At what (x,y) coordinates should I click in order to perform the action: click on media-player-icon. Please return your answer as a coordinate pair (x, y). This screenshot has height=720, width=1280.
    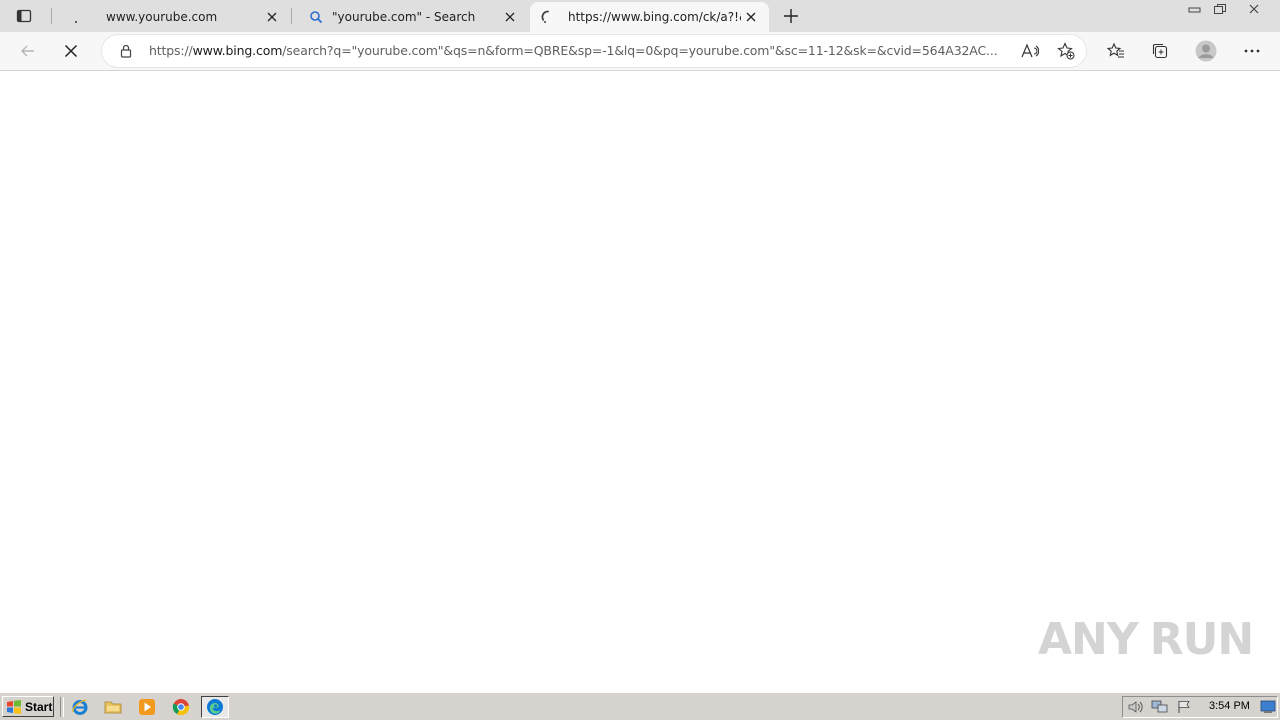
    Looking at the image, I should click on (147, 707).